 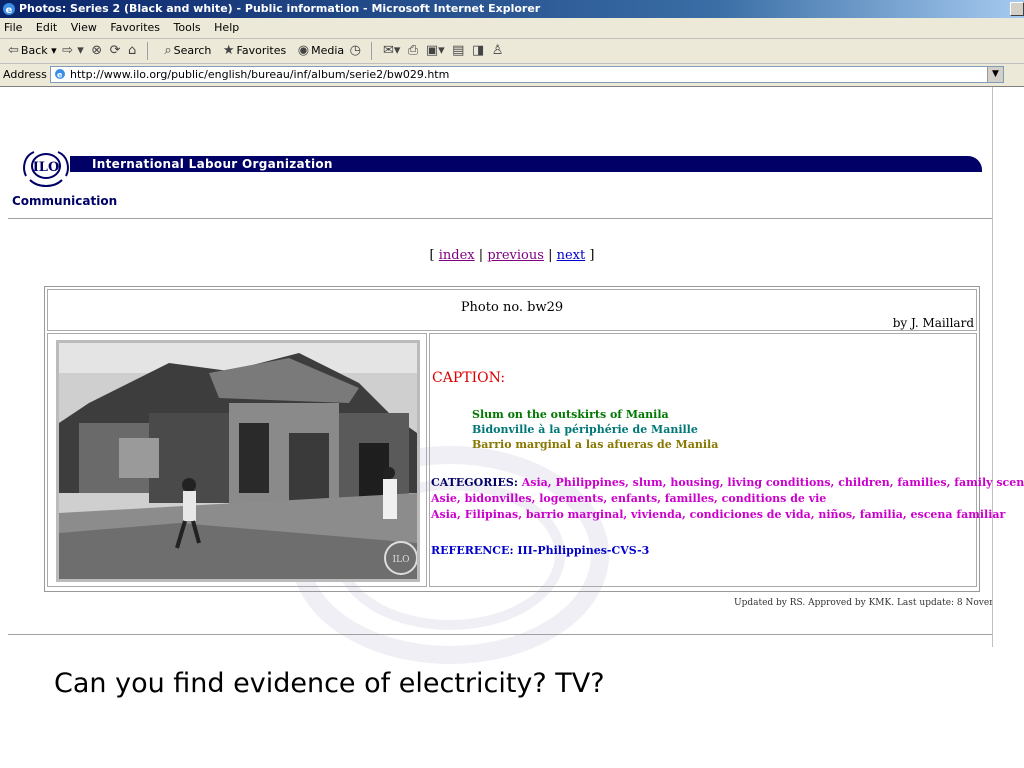 What do you see at coordinates (320, 51) in the screenshot?
I see `media-button: ◉ Media` at bounding box center [320, 51].